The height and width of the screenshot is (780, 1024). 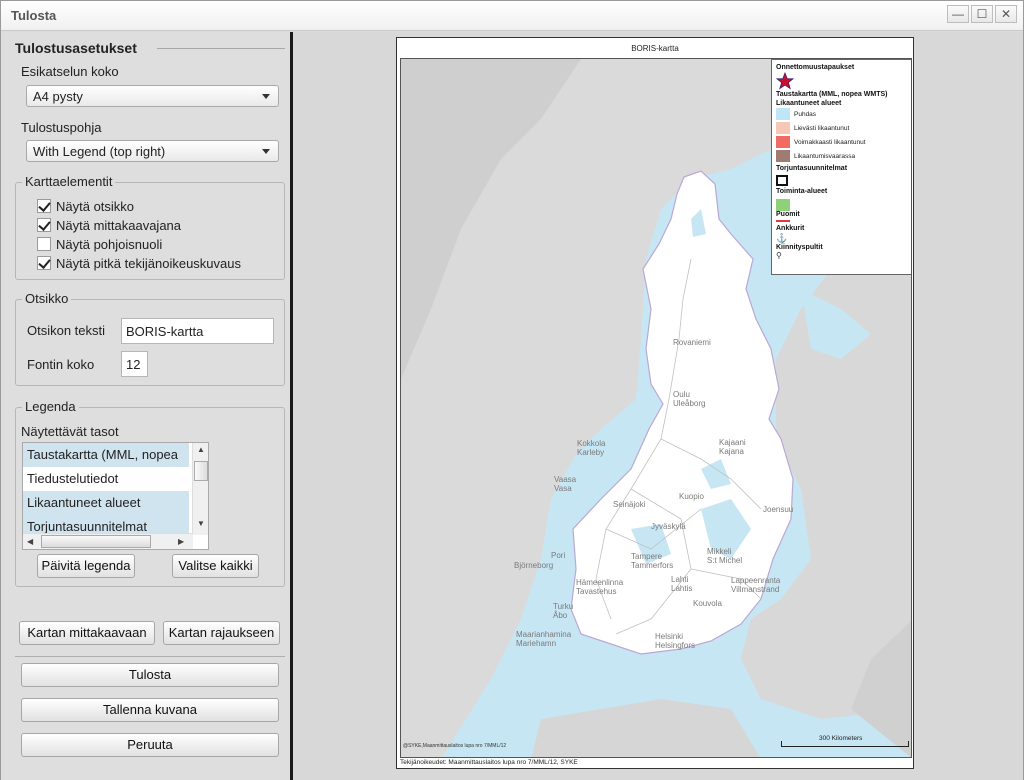 What do you see at coordinates (841, 80) in the screenshot?
I see `star-icon` at bounding box center [841, 80].